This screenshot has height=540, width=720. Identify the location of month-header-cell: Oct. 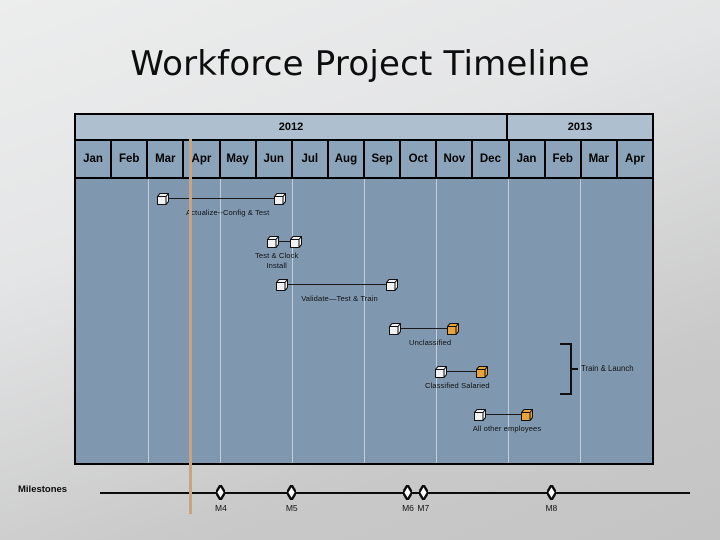
(419, 160).